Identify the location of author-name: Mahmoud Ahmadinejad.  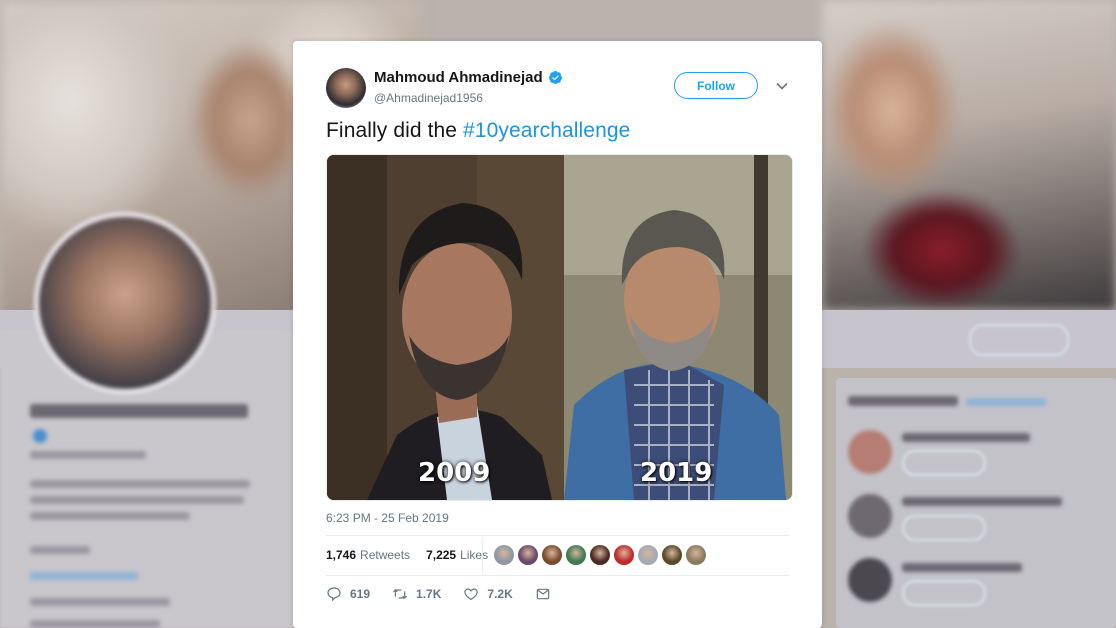
(458, 77).